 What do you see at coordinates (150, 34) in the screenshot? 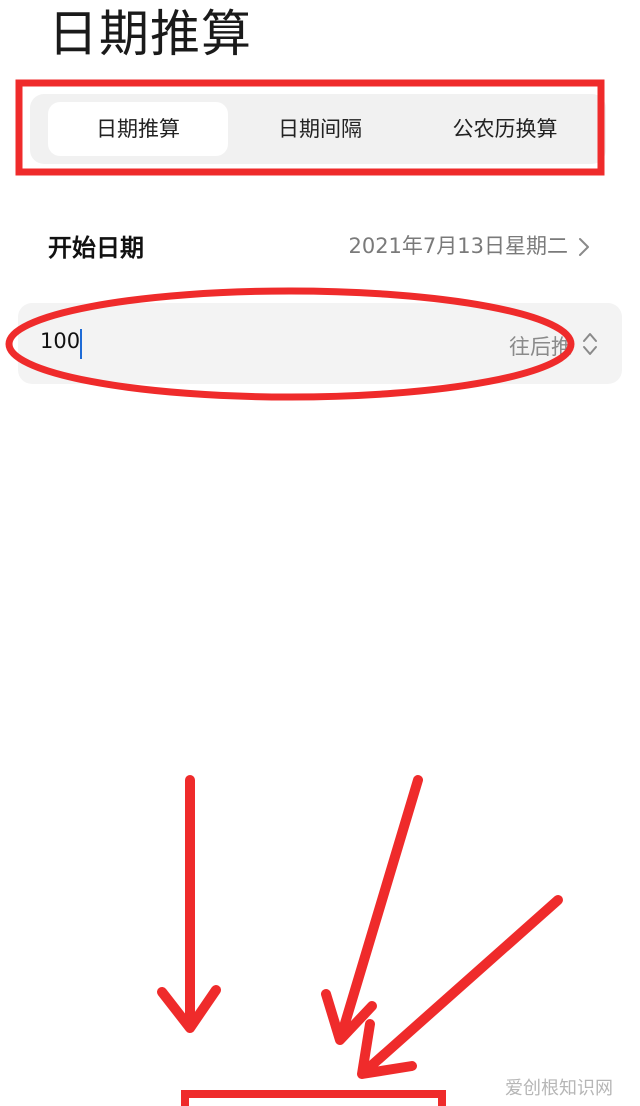
I see `page-title: 日期推算` at bounding box center [150, 34].